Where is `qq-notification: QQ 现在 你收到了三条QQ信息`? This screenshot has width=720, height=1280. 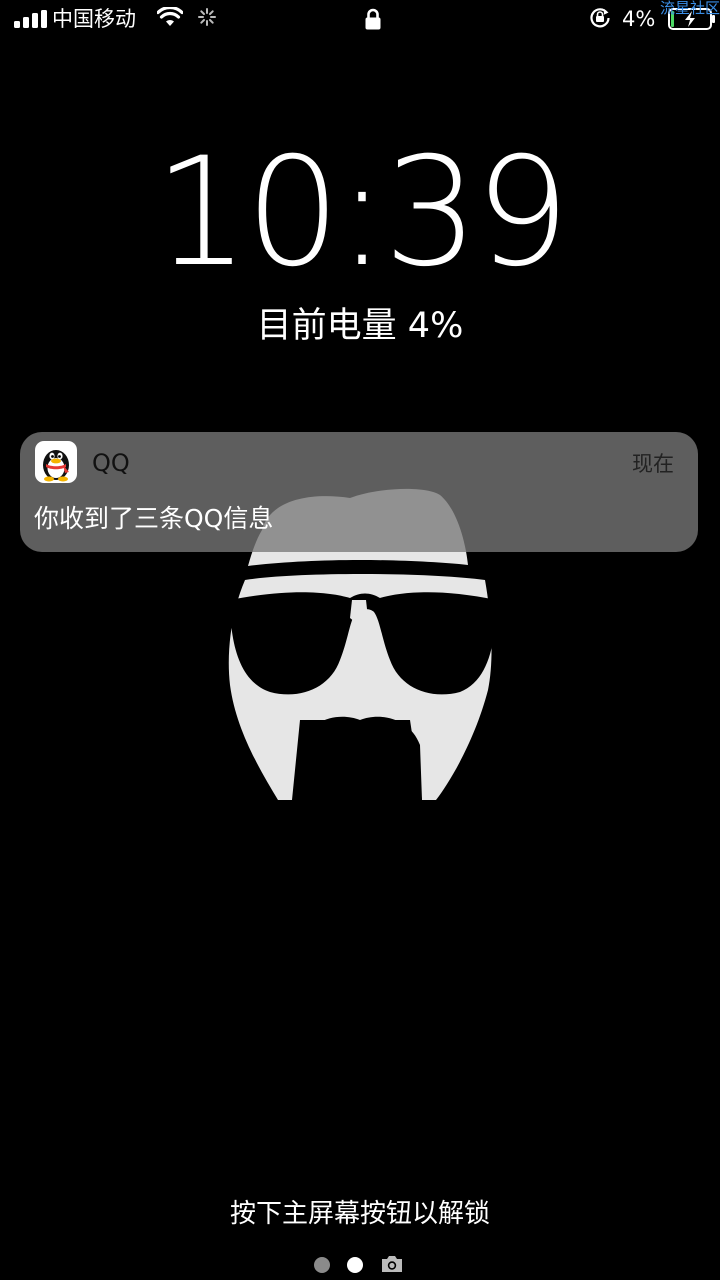 qq-notification: QQ 现在 你收到了三条QQ信息 is located at coordinates (359, 492).